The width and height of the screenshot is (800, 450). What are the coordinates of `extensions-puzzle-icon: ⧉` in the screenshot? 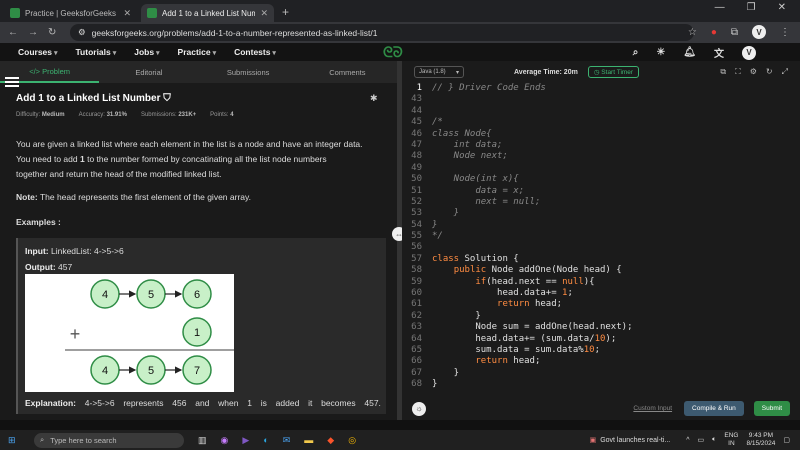 It's located at (734, 32).